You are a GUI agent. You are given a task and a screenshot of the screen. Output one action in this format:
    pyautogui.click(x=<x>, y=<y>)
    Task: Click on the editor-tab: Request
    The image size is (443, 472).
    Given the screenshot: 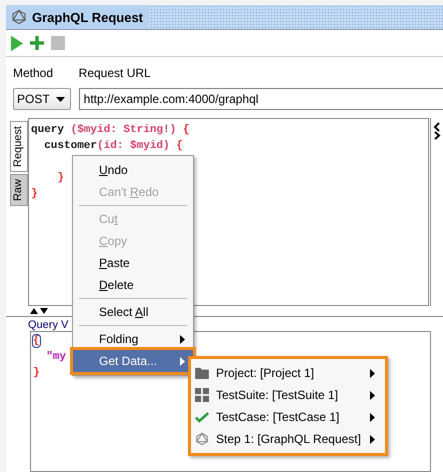 What is the action you would take?
    pyautogui.click(x=19, y=146)
    